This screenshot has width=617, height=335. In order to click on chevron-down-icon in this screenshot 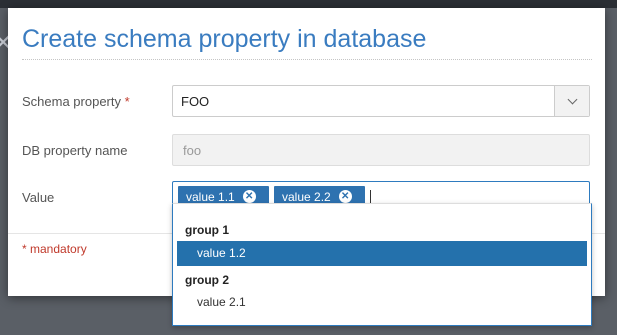, I will do `click(572, 99)`.